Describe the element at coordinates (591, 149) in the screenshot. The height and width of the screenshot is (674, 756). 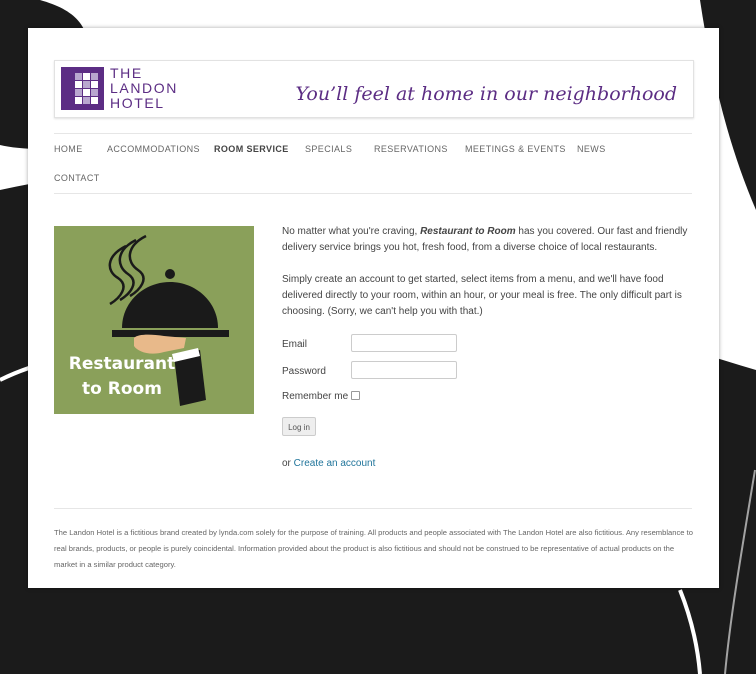
I see `nav-item-news: NEWS` at that location.